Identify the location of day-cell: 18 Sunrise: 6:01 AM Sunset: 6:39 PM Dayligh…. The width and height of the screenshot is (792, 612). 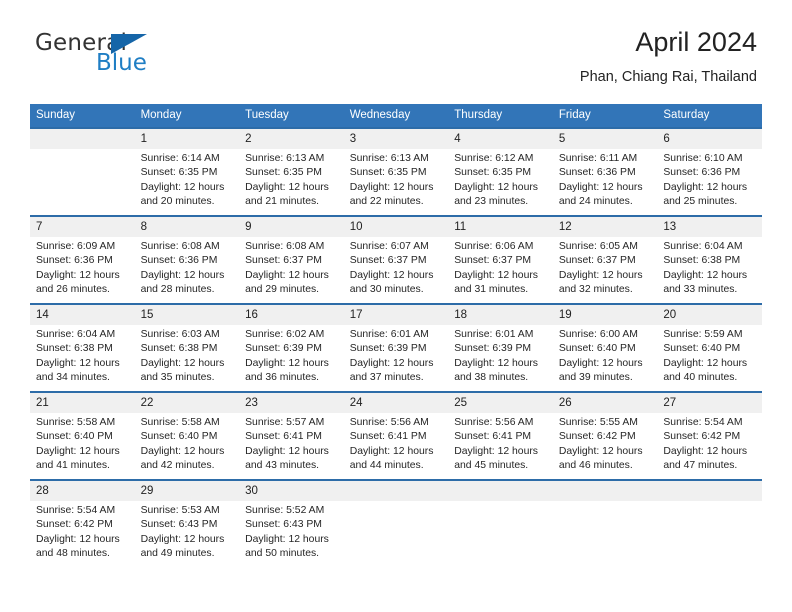
(500, 347).